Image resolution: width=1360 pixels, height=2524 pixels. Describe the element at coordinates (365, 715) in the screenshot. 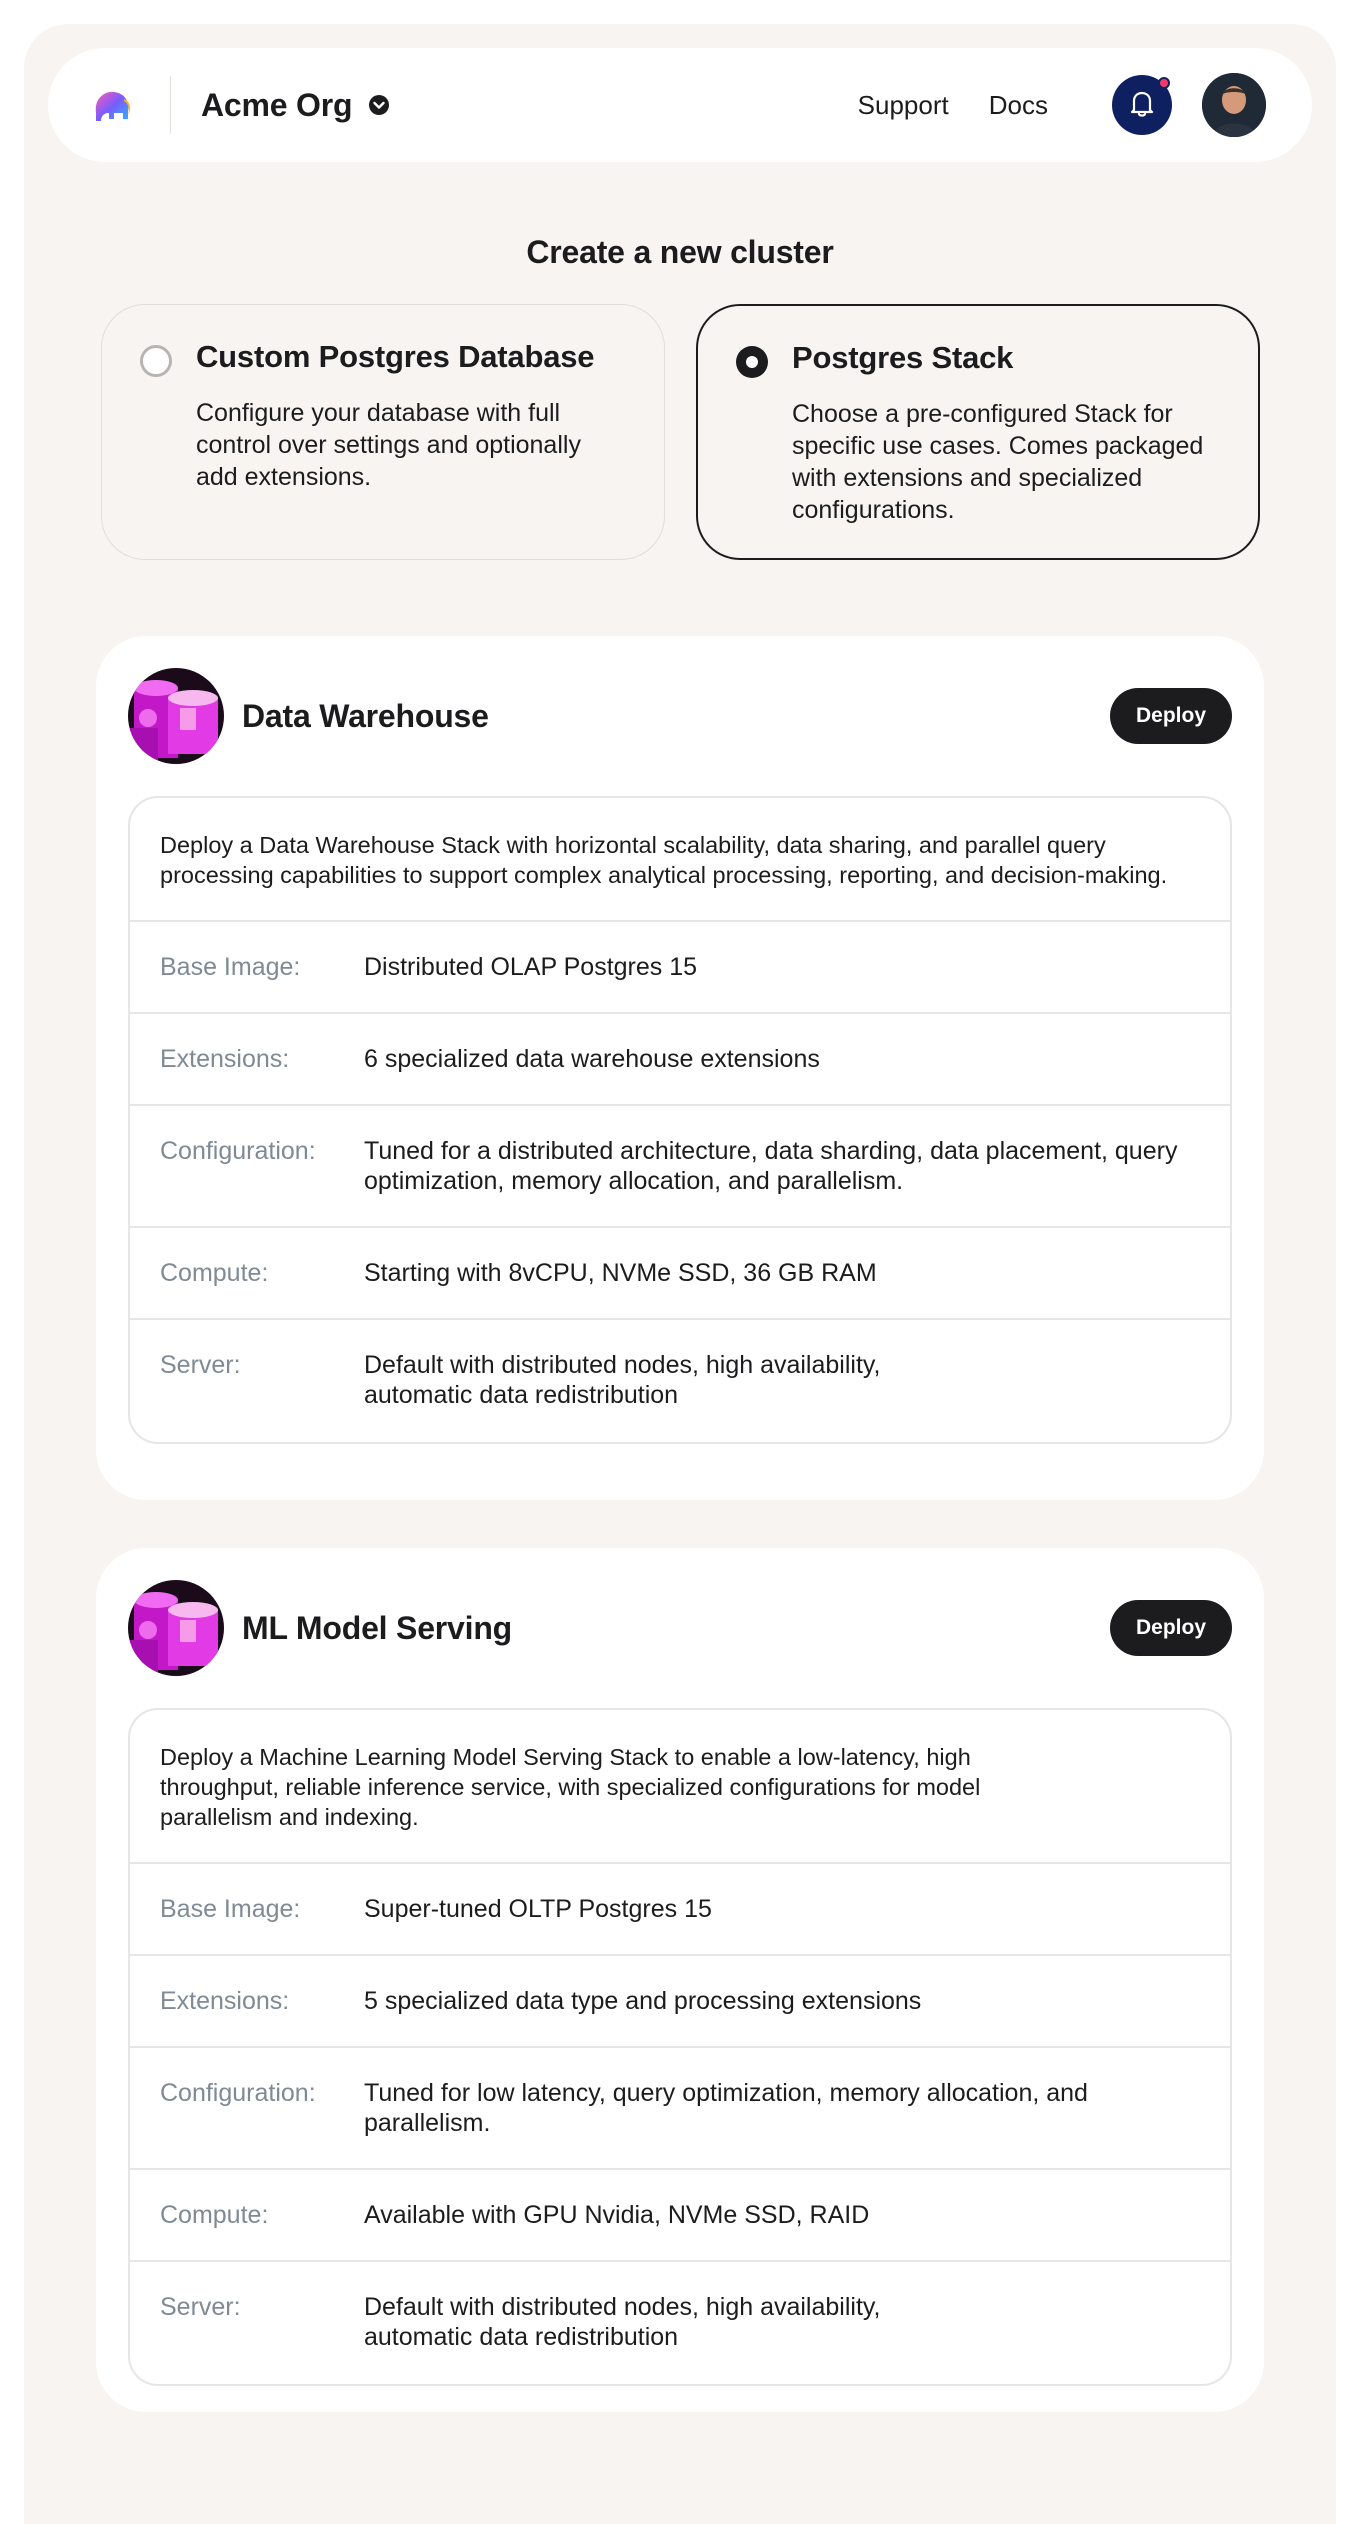

I see `stack-name: Data Warehouse` at that location.